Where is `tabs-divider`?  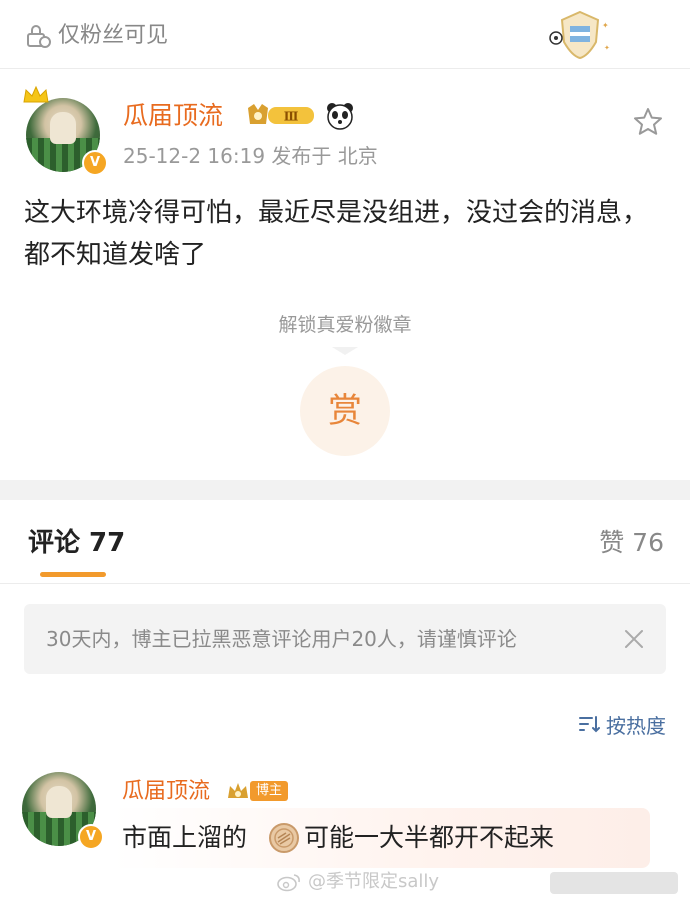 tabs-divider is located at coordinates (345, 583).